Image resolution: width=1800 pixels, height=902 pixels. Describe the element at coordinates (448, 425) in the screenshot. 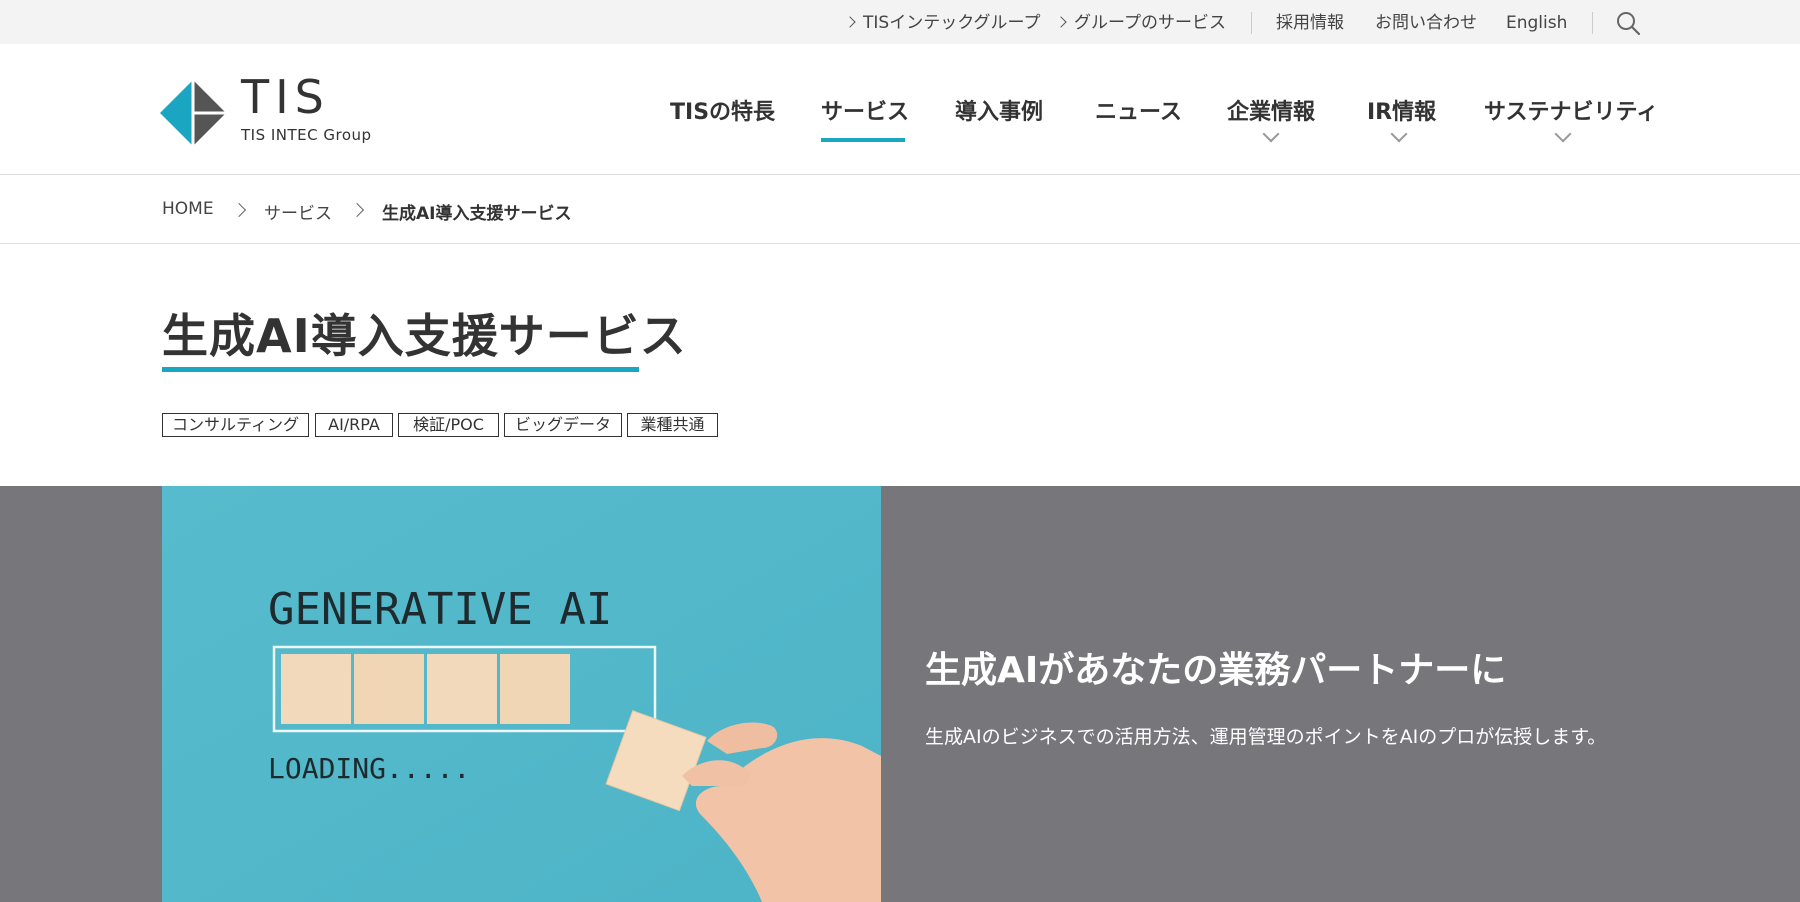

I see `tag: 検証/POC` at that location.